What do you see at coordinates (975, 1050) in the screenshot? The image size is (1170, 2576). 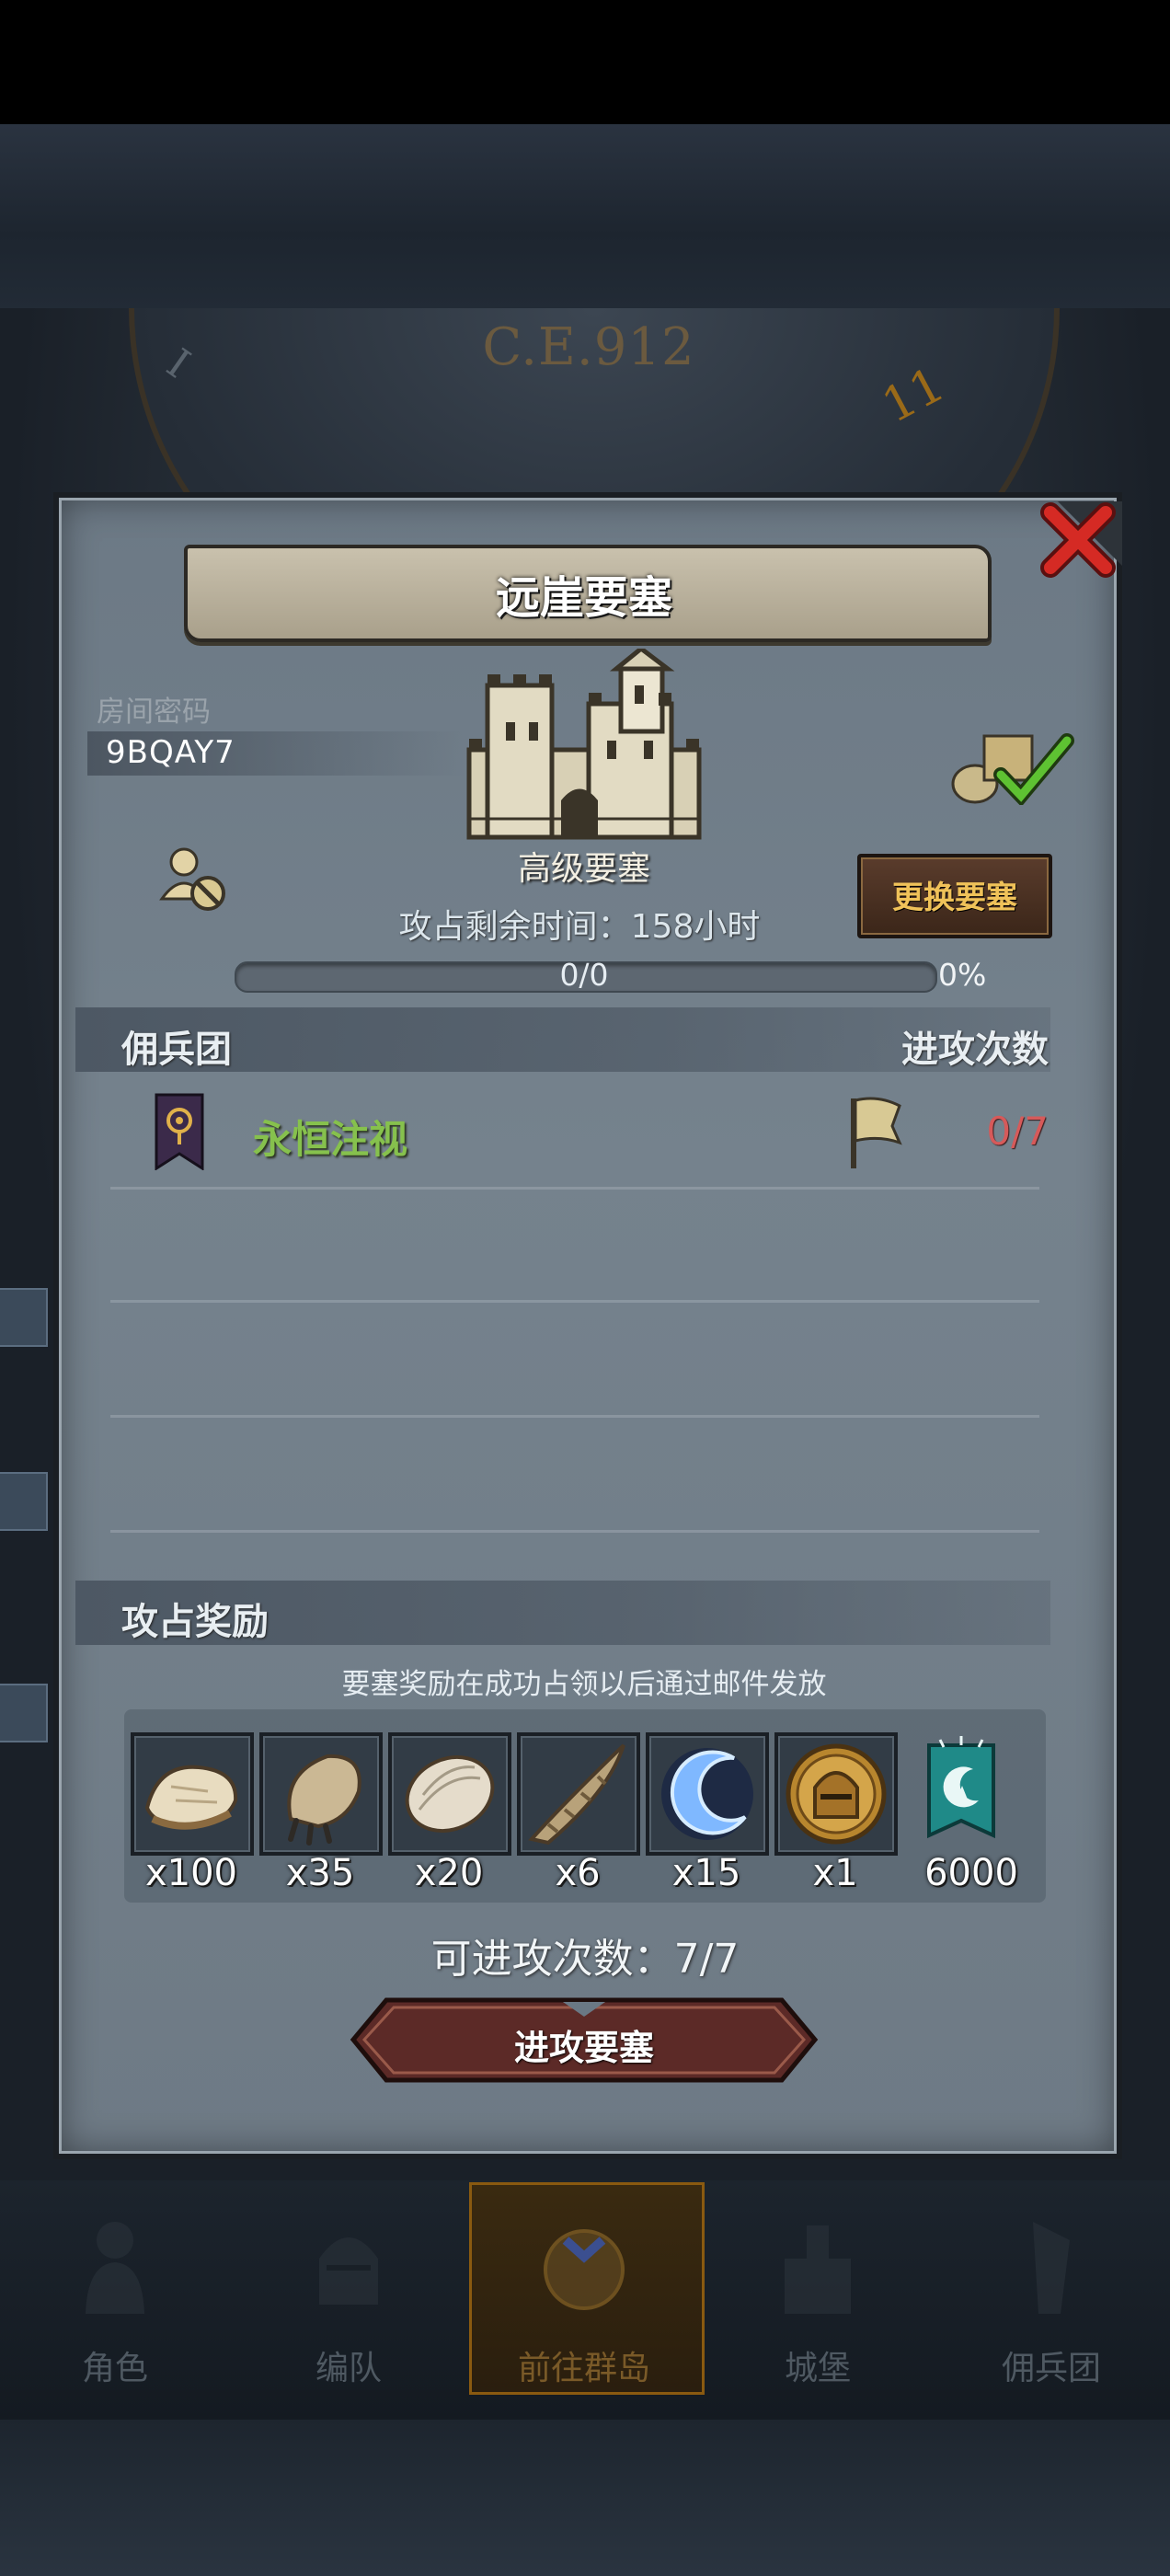 I see `attack-count-column-label: 进攻次数` at bounding box center [975, 1050].